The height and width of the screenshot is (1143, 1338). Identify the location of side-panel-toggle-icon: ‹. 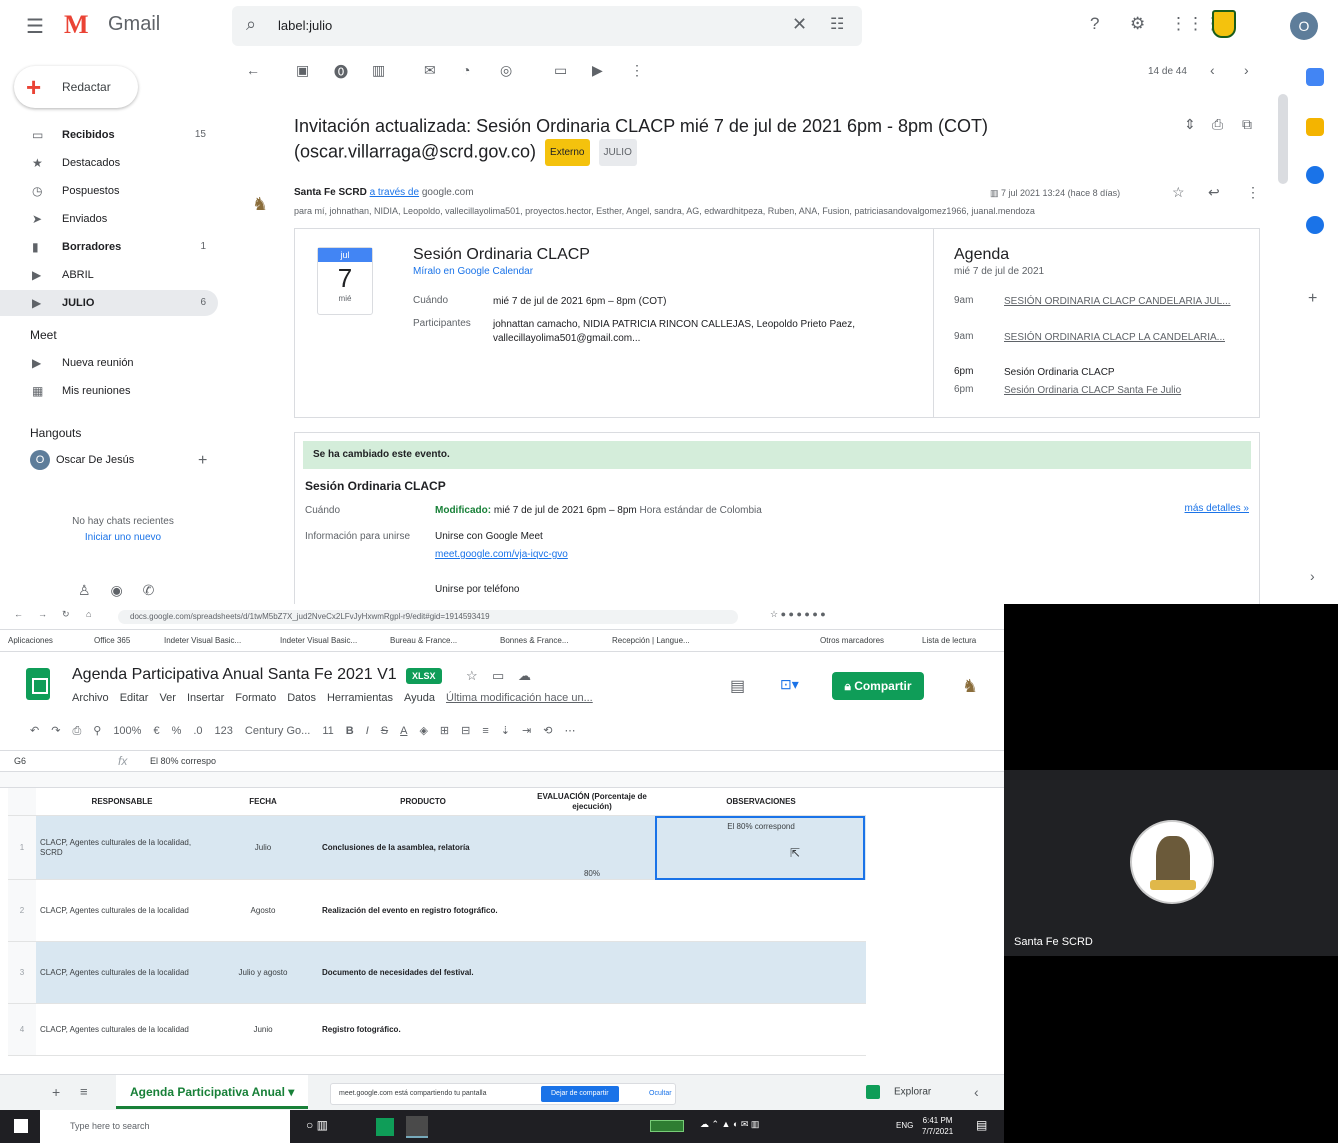
(976, 1092).